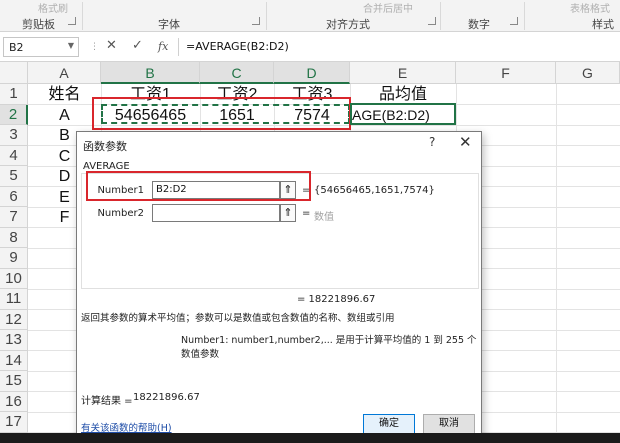 This screenshot has height=443, width=620. I want to click on arg-input-number2, so click(216, 213).